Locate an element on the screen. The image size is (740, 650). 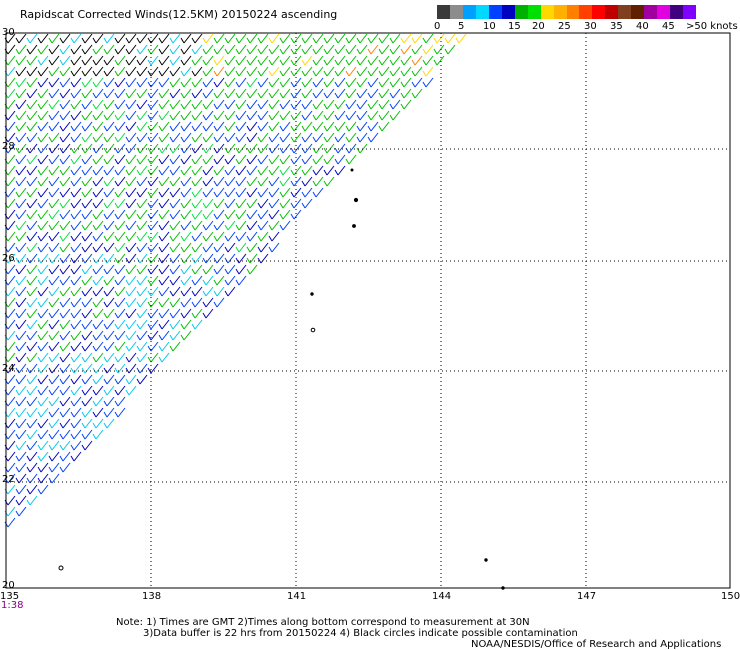
latitude-label: 20 is located at coordinates (8, 585).